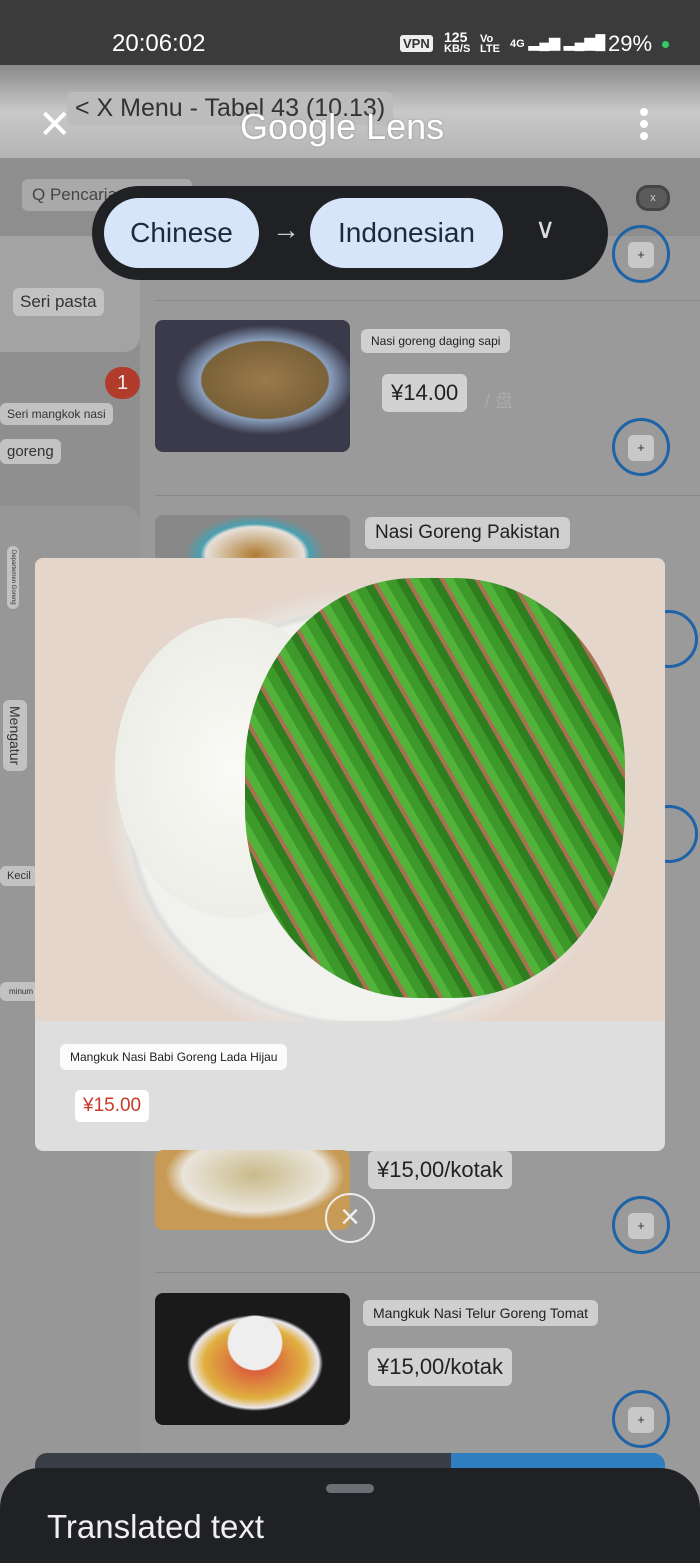 The image size is (700, 1563). Describe the element at coordinates (342, 126) in the screenshot. I see `app-title: Google Lens` at that location.